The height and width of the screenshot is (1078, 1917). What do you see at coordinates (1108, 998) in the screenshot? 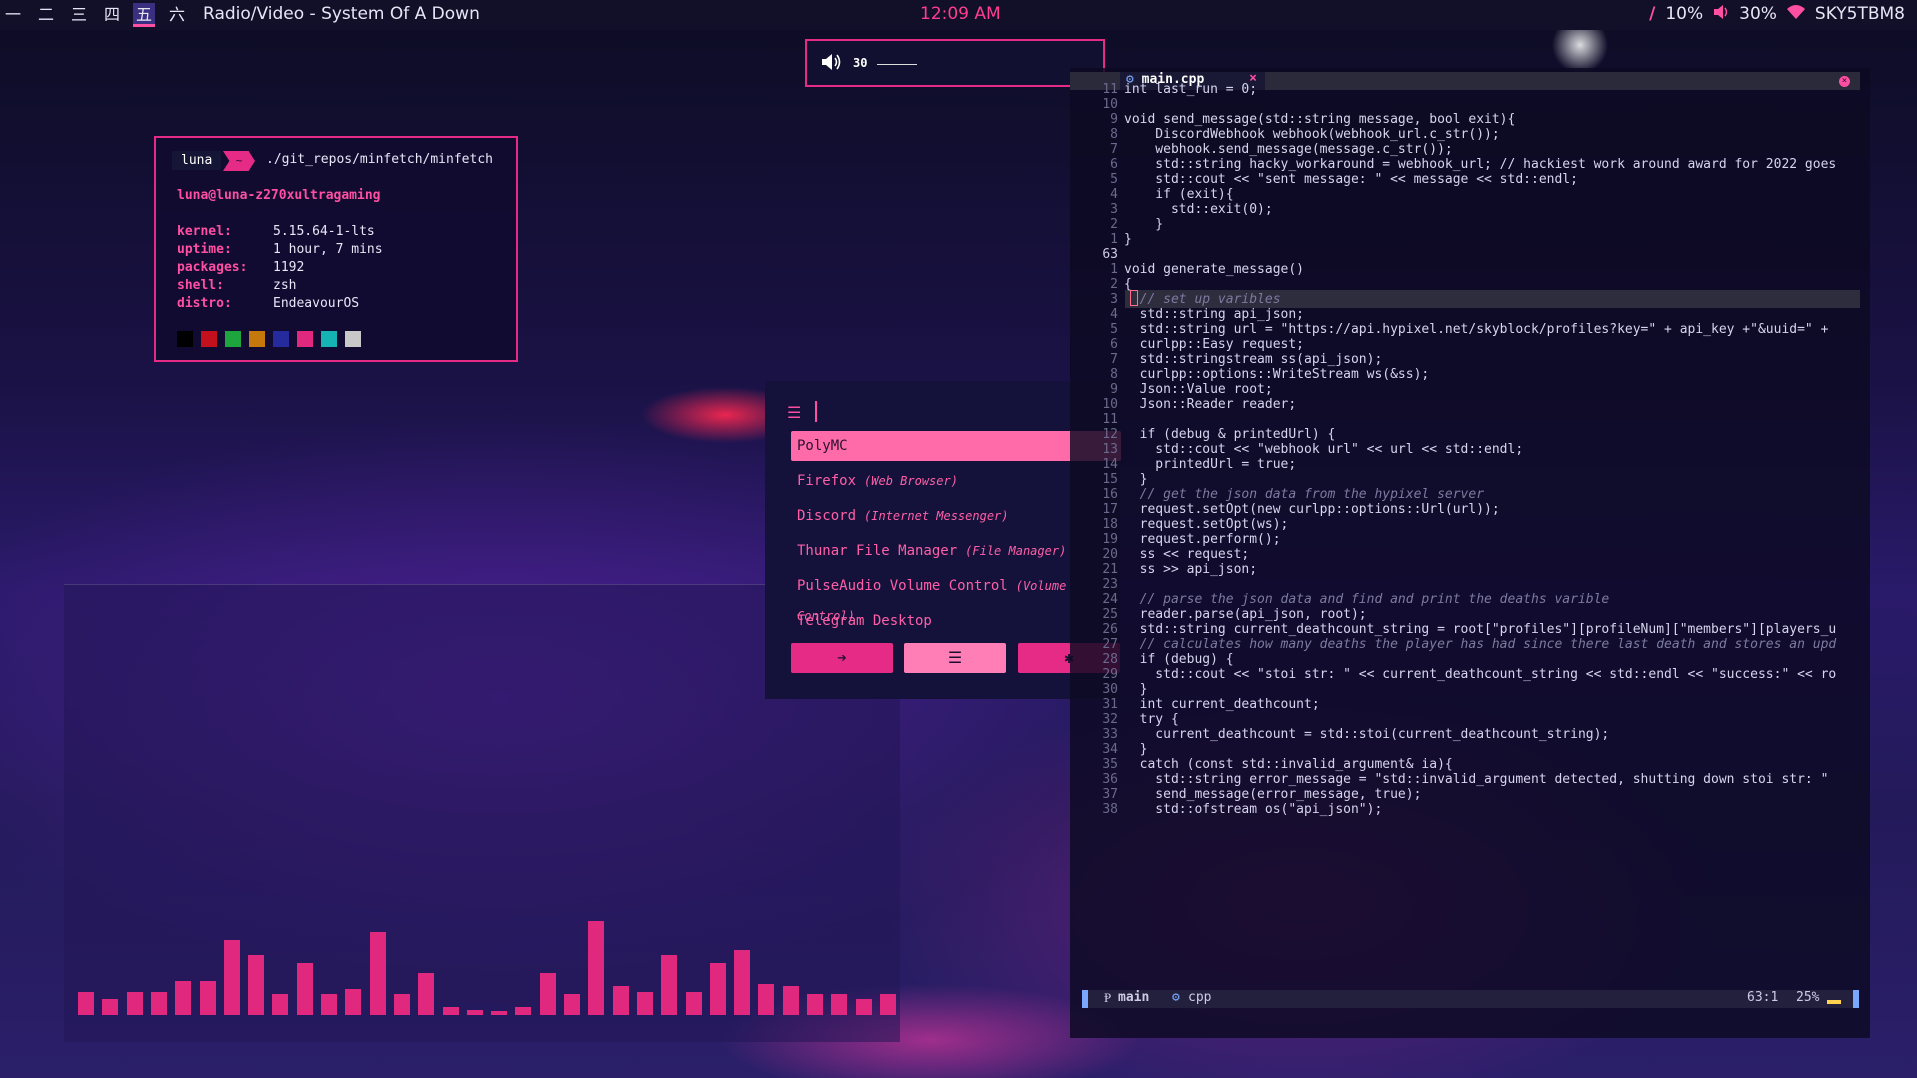
I see `git-branch-icon: Ᵽ` at bounding box center [1108, 998].